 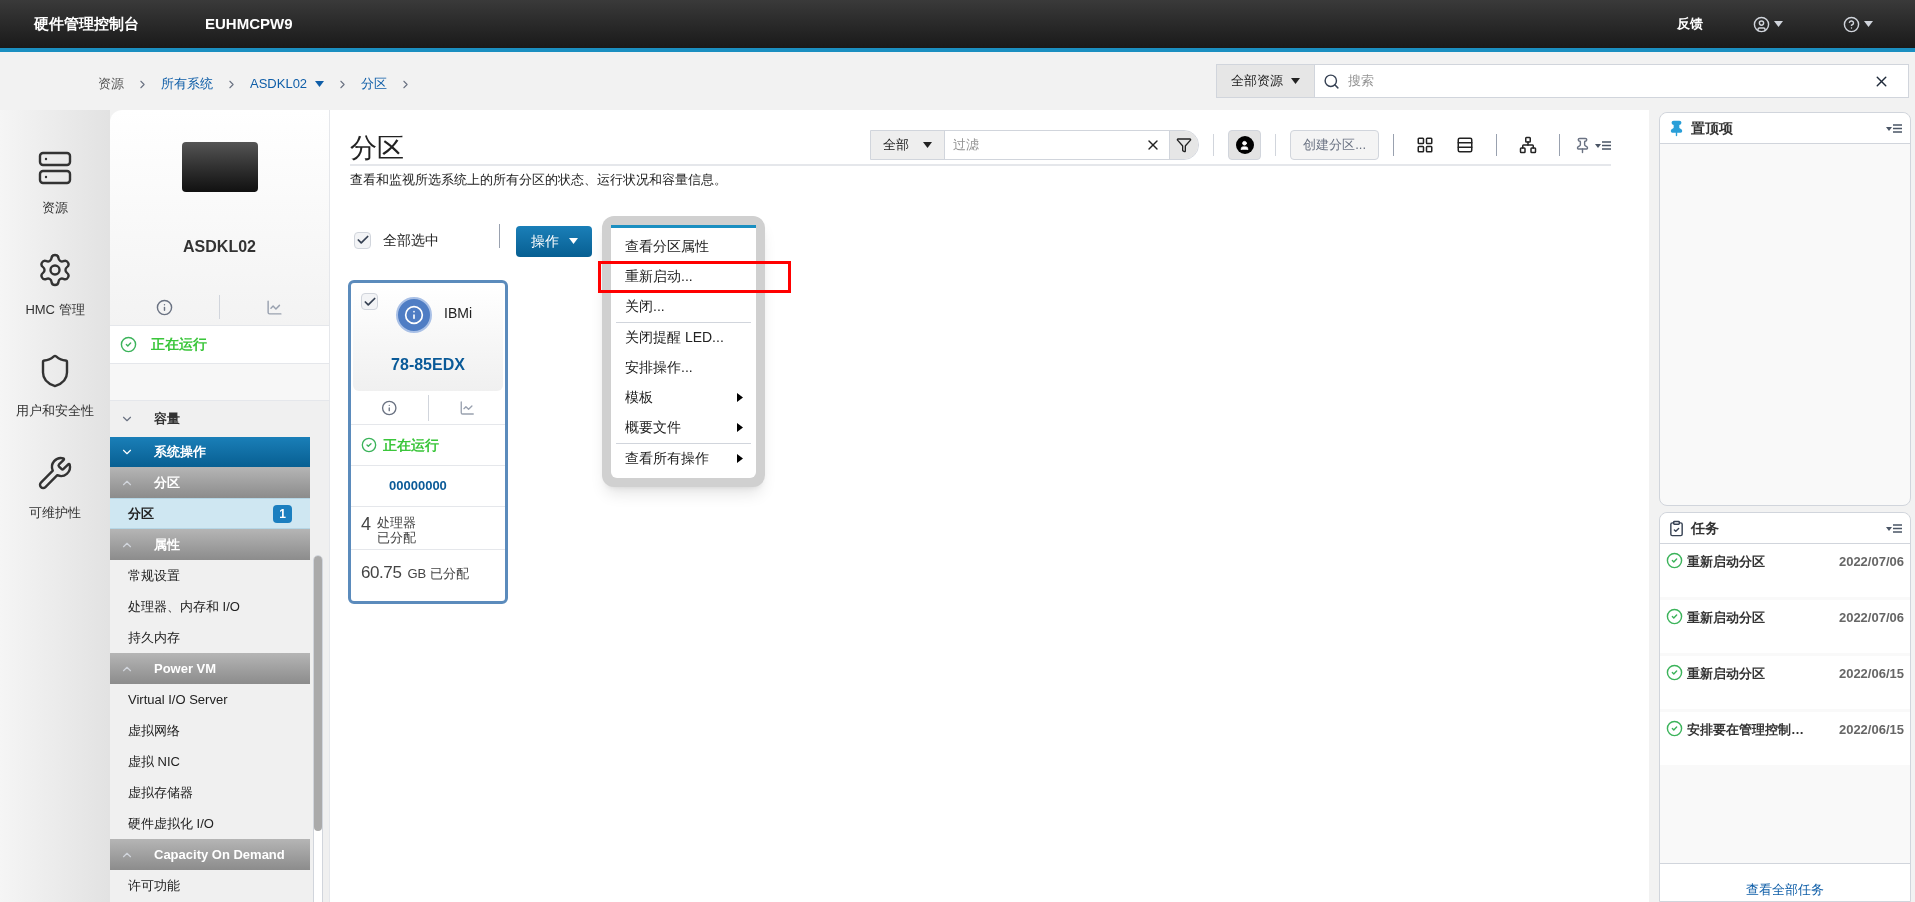 I want to click on os-label: IBMi, so click(x=458, y=313).